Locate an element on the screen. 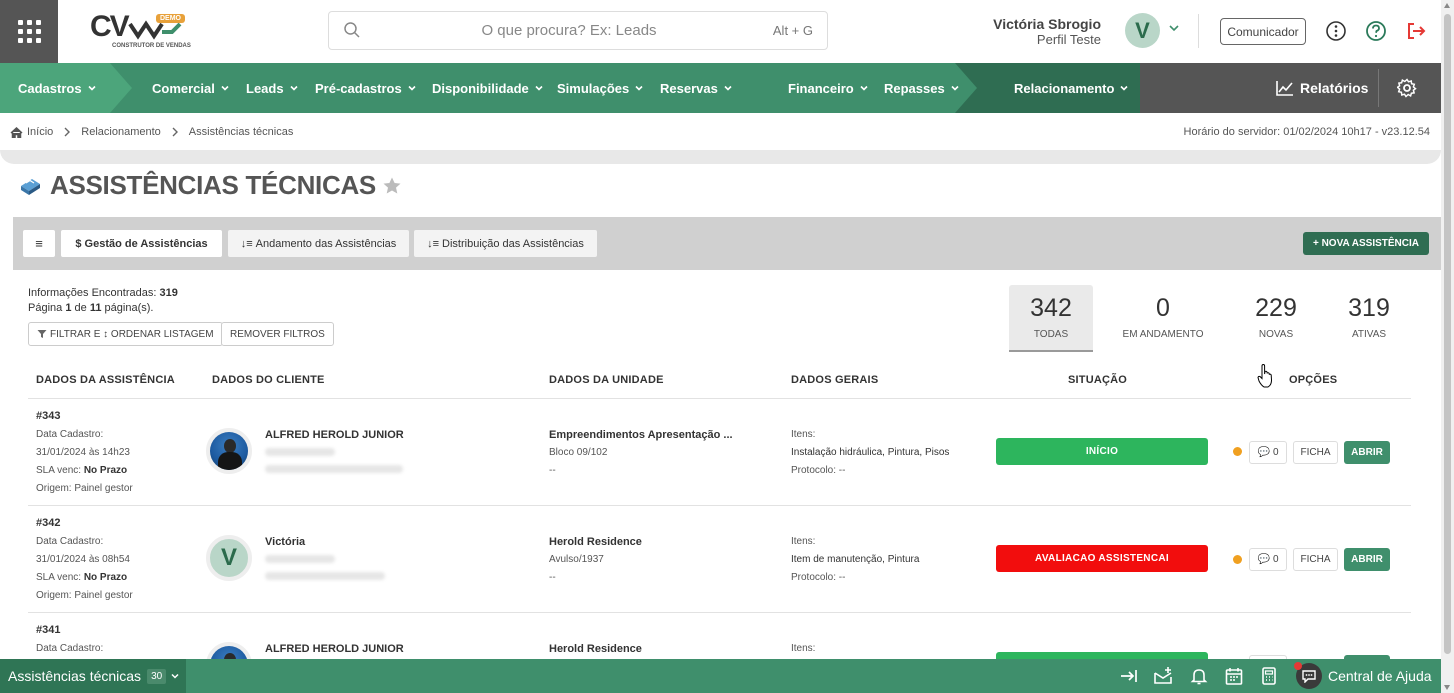 The width and height of the screenshot is (1454, 693). apps-menu-button is located at coordinates (29, 31).